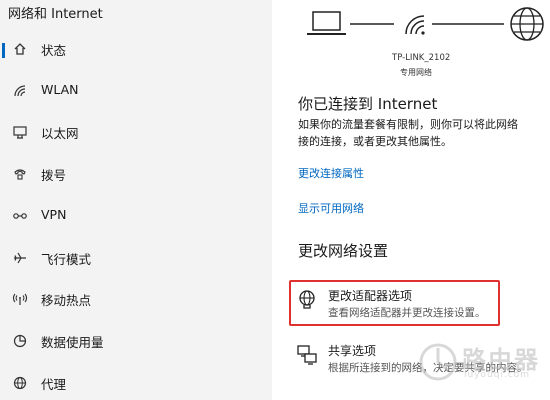 This screenshot has height=400, width=550. What do you see at coordinates (20, 383) in the screenshot?
I see `proxy-globe-icon` at bounding box center [20, 383].